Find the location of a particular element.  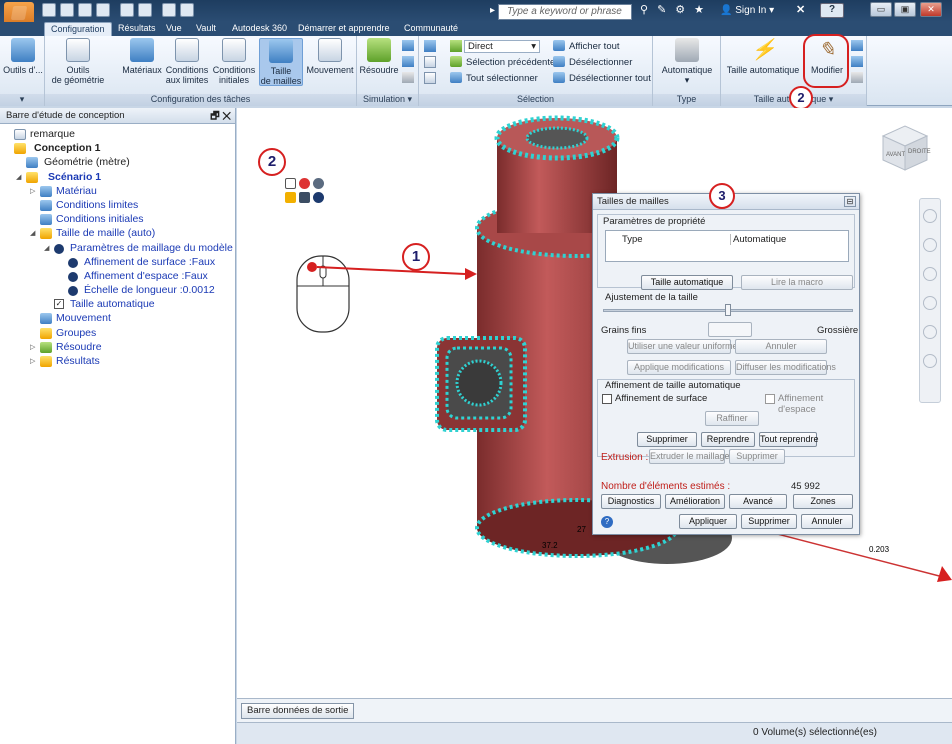

outils-geometrie-button: Outils de géométrie is located at coordinates (78, 61).